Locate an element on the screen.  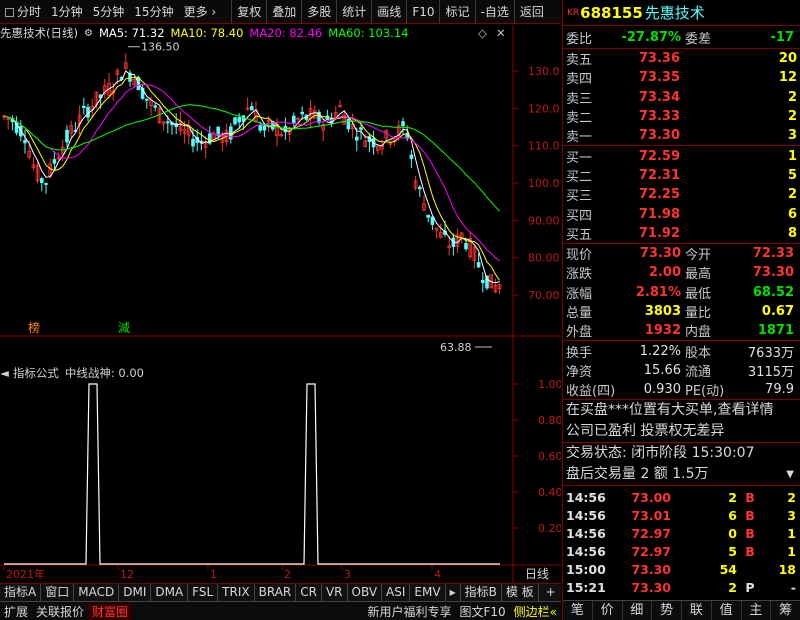
toolbar-restore: 复权 is located at coordinates (249, 11).